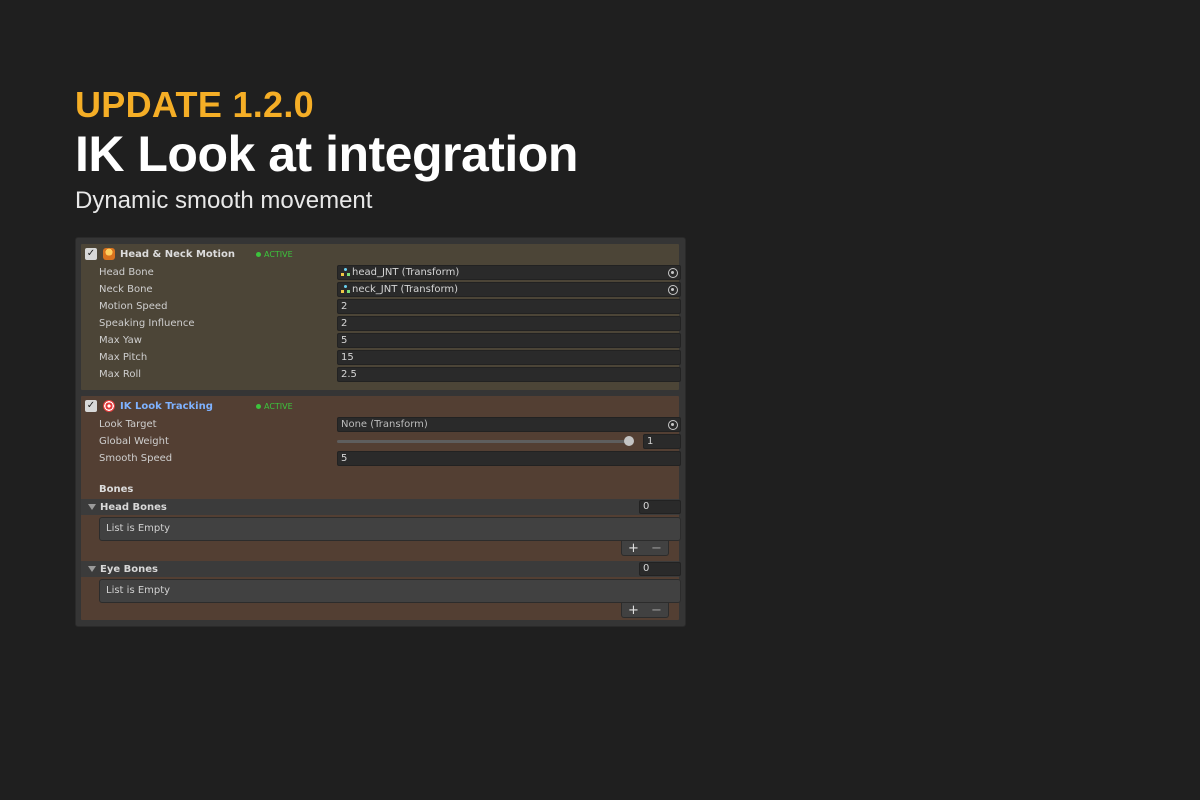  What do you see at coordinates (509, 306) in the screenshot?
I see `motion-speed-field: 2` at bounding box center [509, 306].